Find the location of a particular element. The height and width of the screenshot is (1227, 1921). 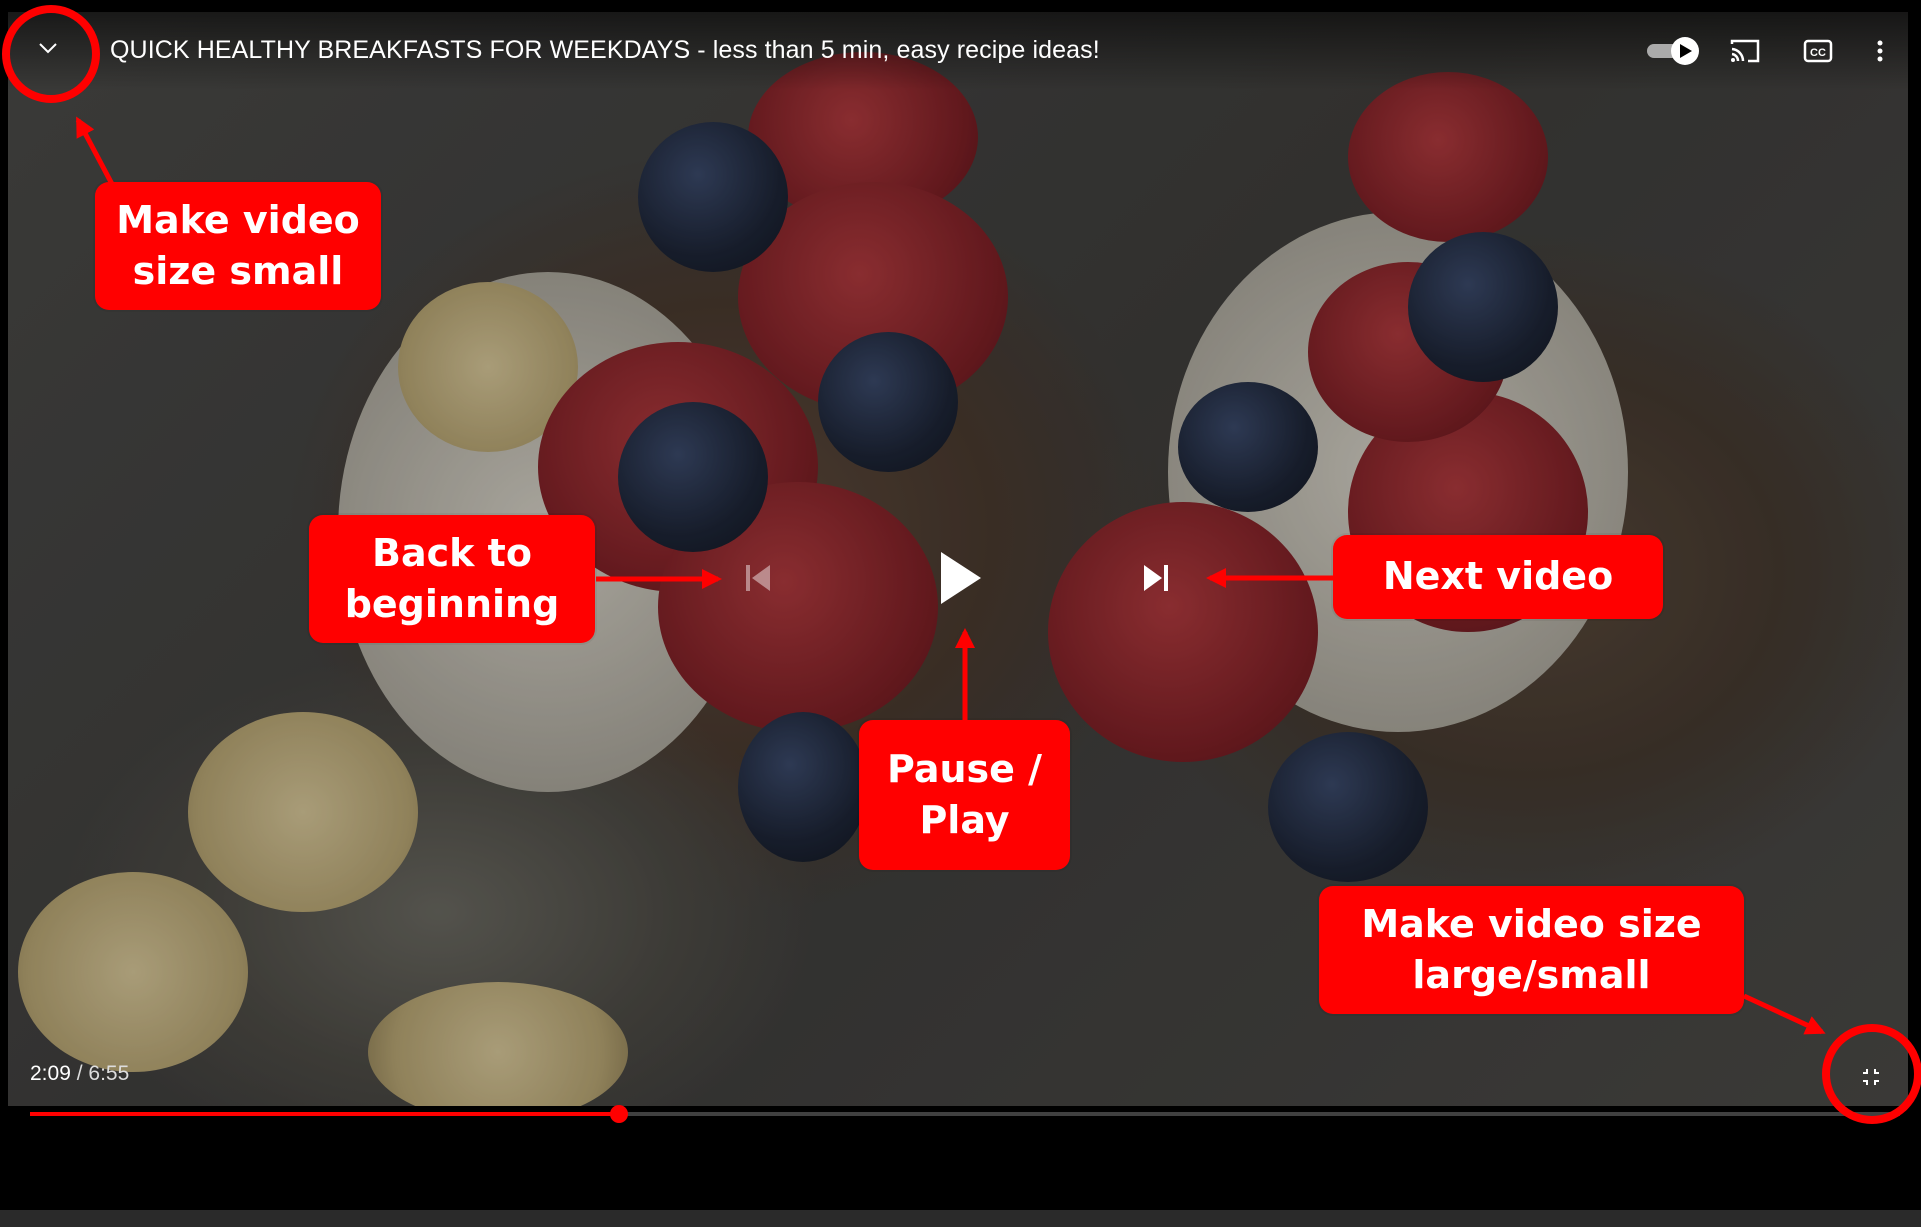

annotation-make-small: Make video size small is located at coordinates (238, 246).